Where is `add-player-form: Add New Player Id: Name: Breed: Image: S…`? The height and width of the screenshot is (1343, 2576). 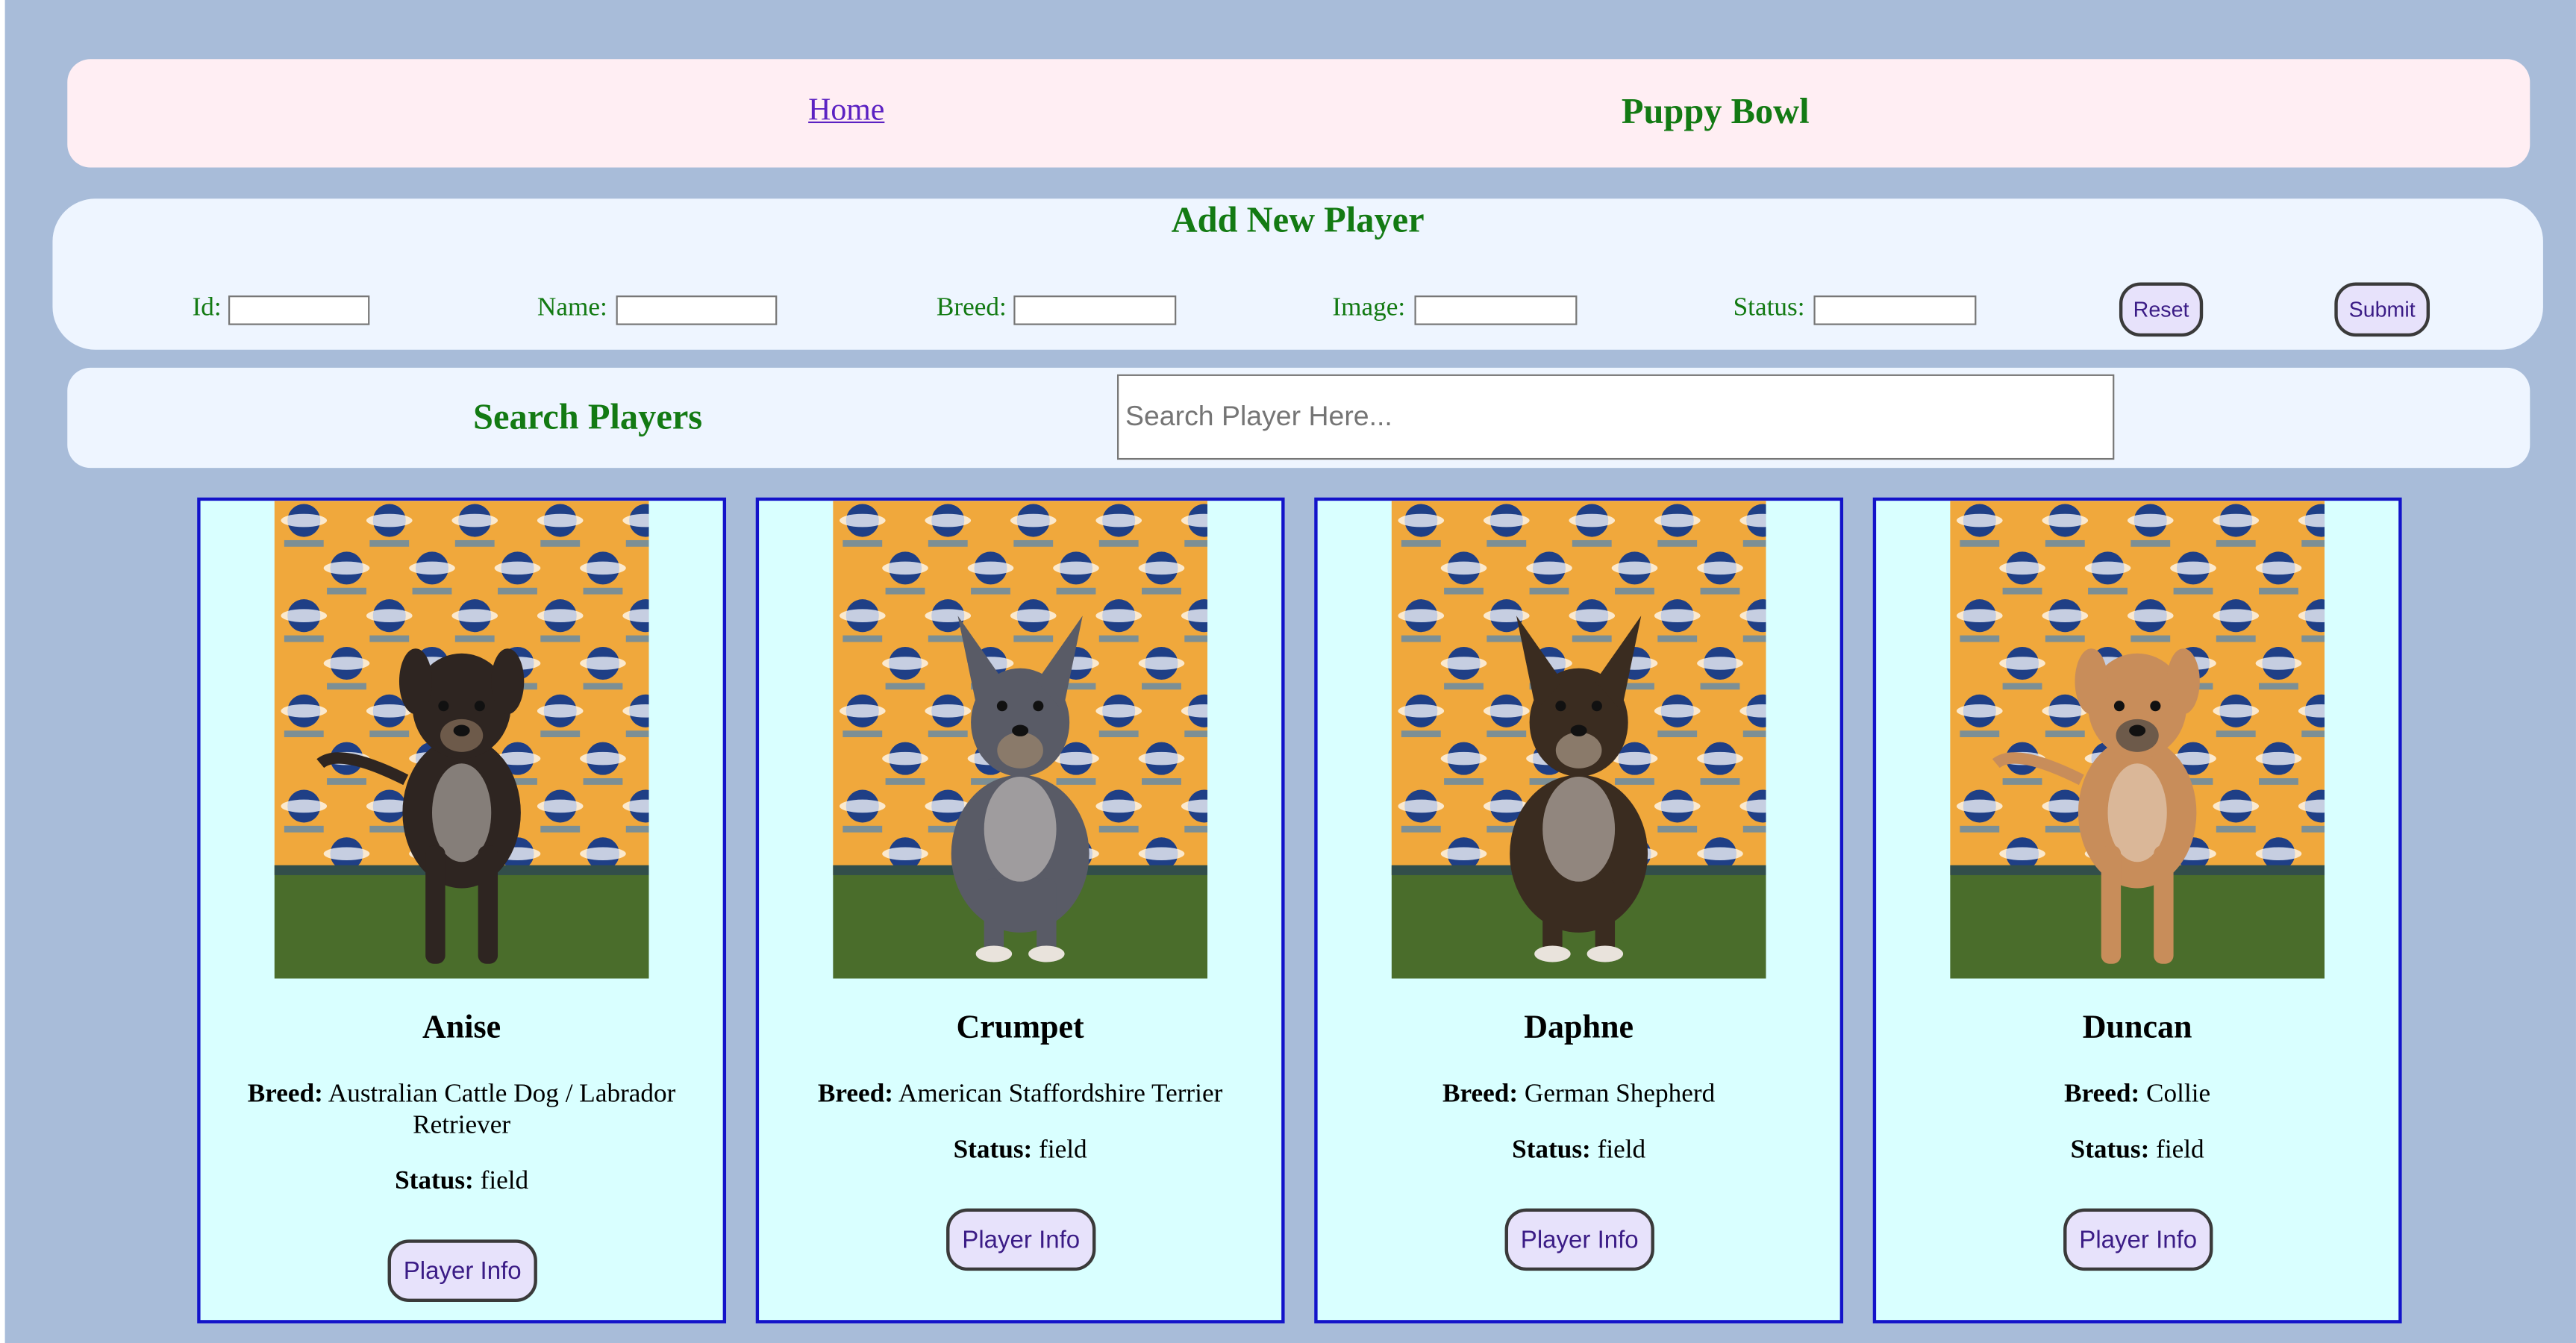
add-player-form: Add New Player Id: Name: Breed: Image: S… is located at coordinates (1297, 274).